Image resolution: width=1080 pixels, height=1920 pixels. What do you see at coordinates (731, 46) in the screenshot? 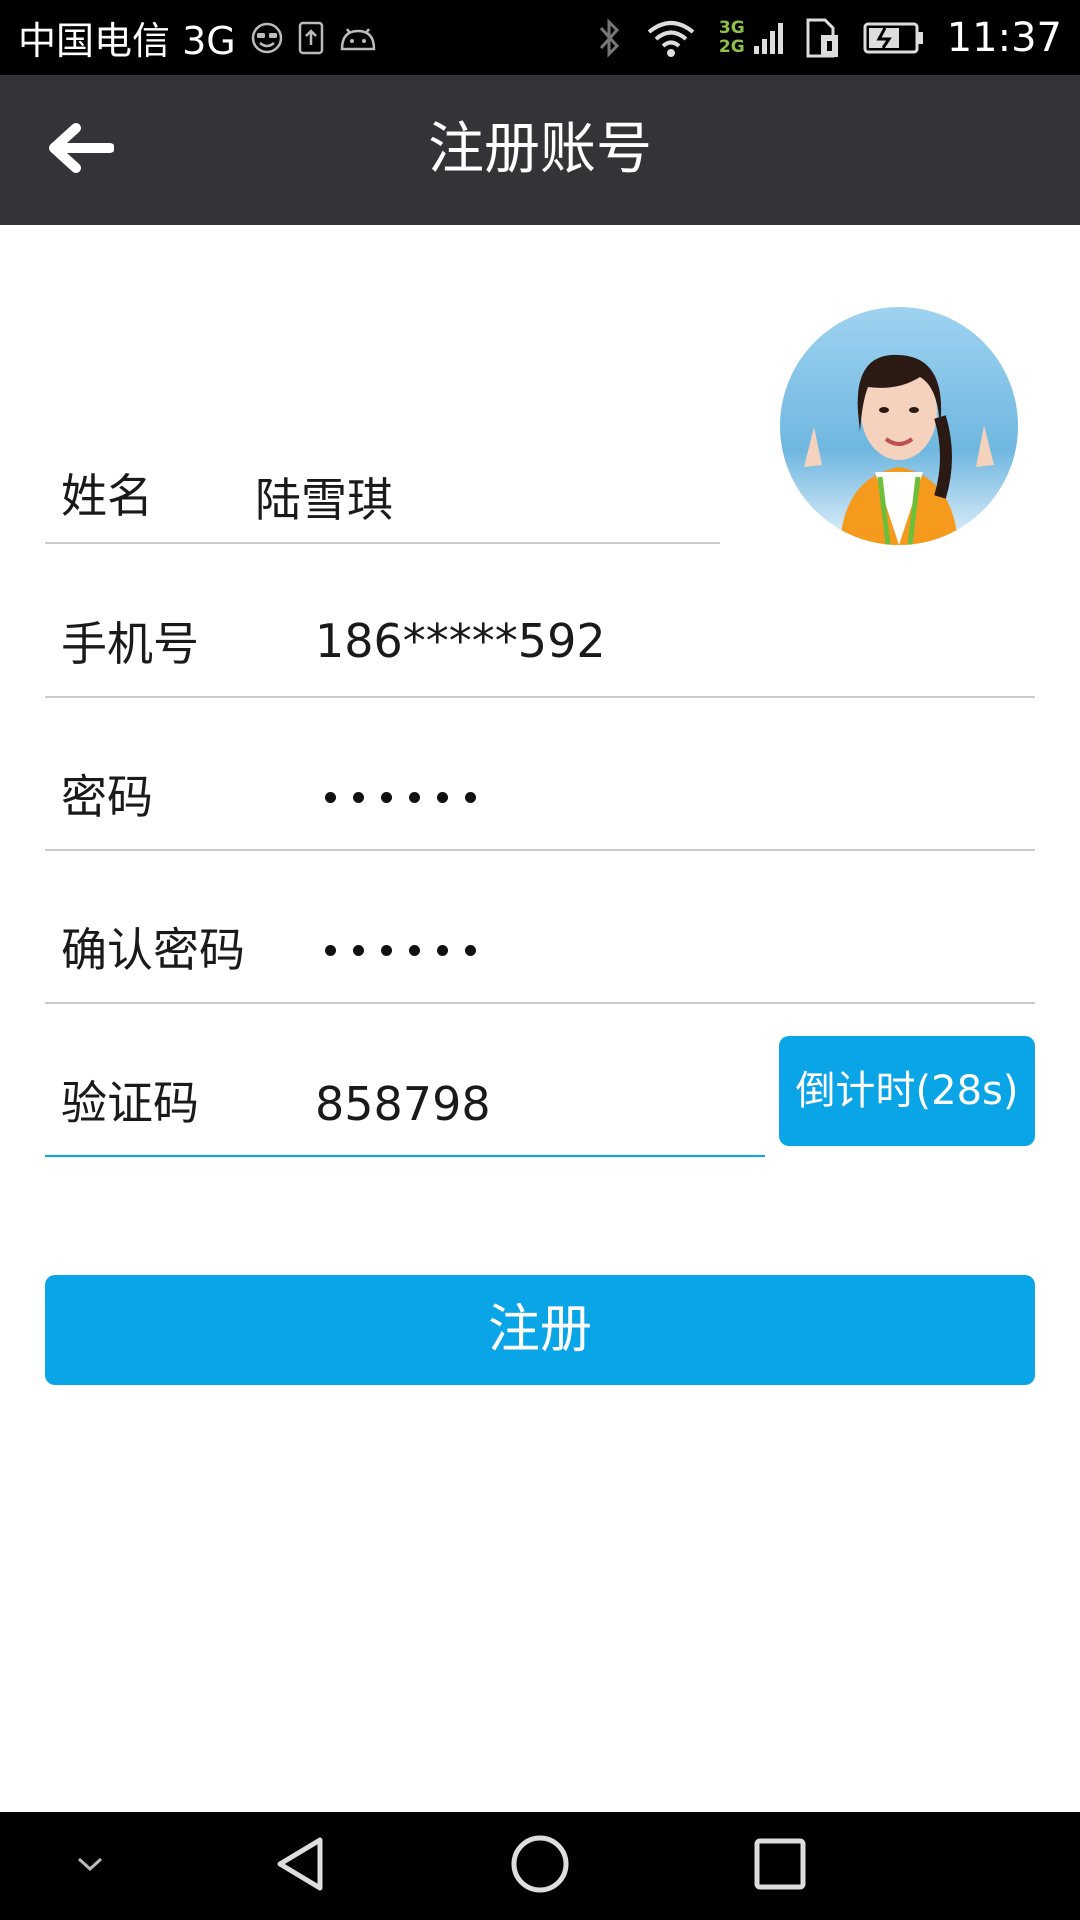
I see `network-type-bottom: 2G` at bounding box center [731, 46].